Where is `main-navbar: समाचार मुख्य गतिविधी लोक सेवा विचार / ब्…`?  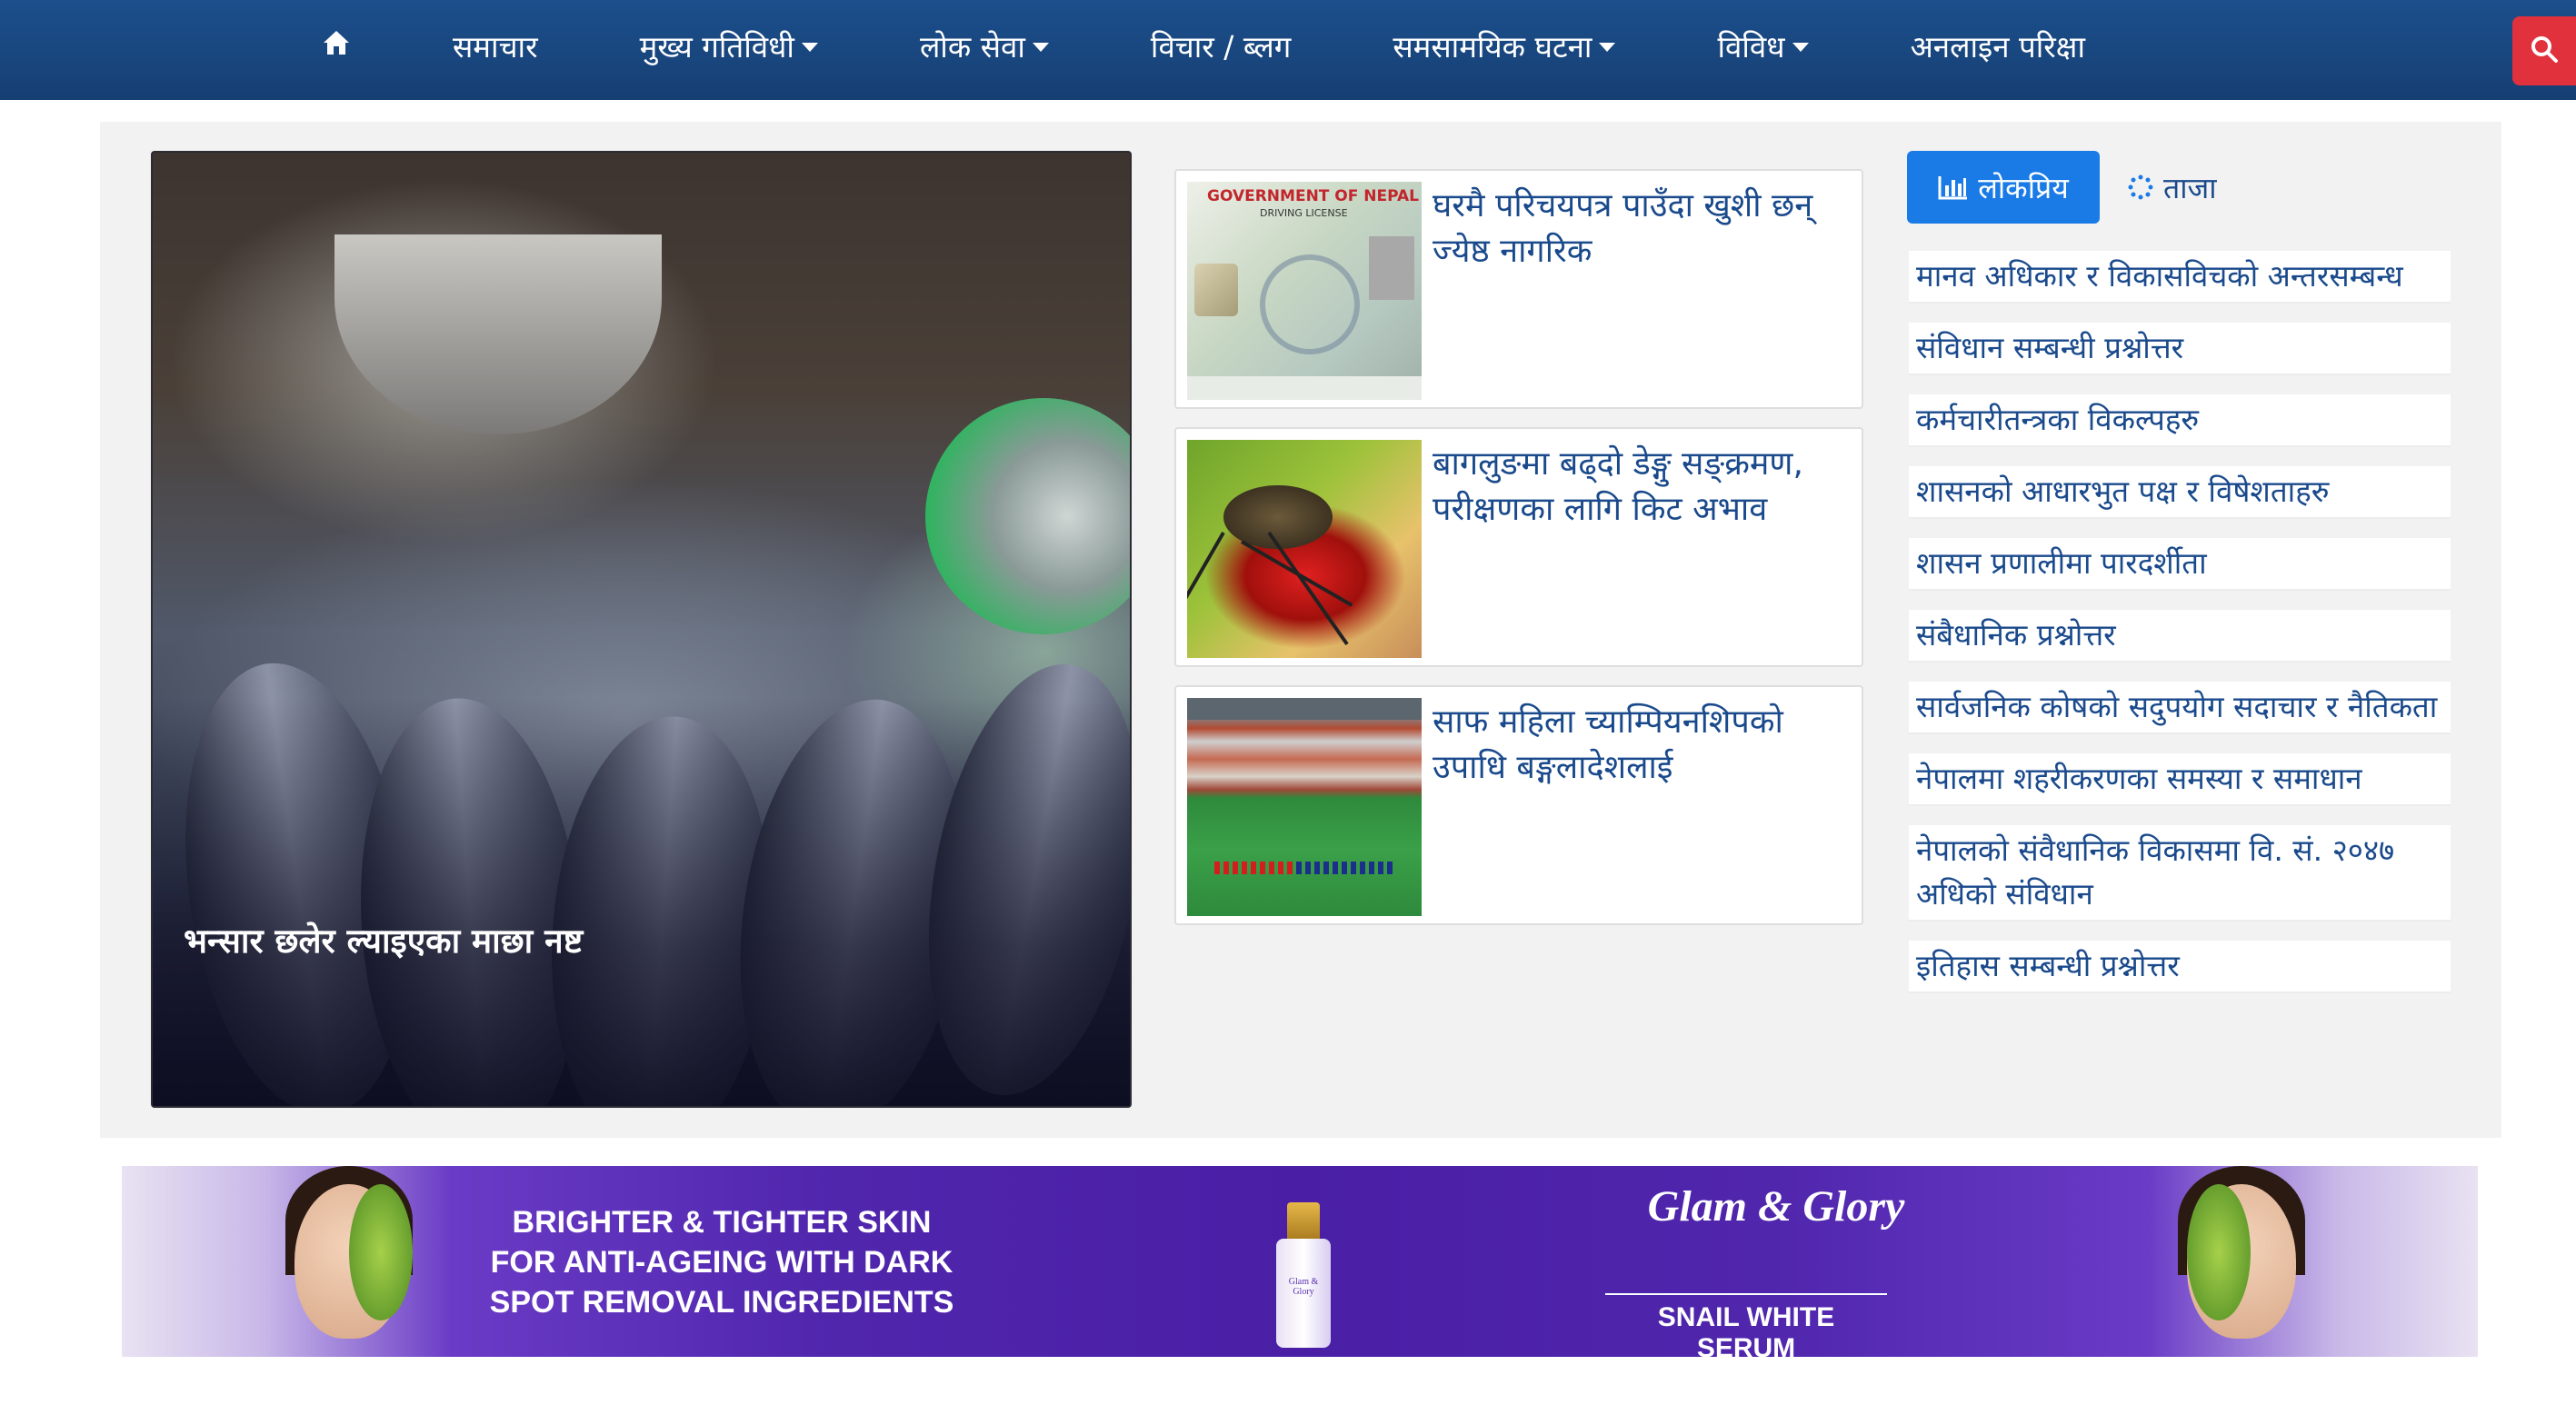 main-navbar: समाचार मुख्य गतिविधी लोक सेवा विचार / ब्… is located at coordinates (1288, 50).